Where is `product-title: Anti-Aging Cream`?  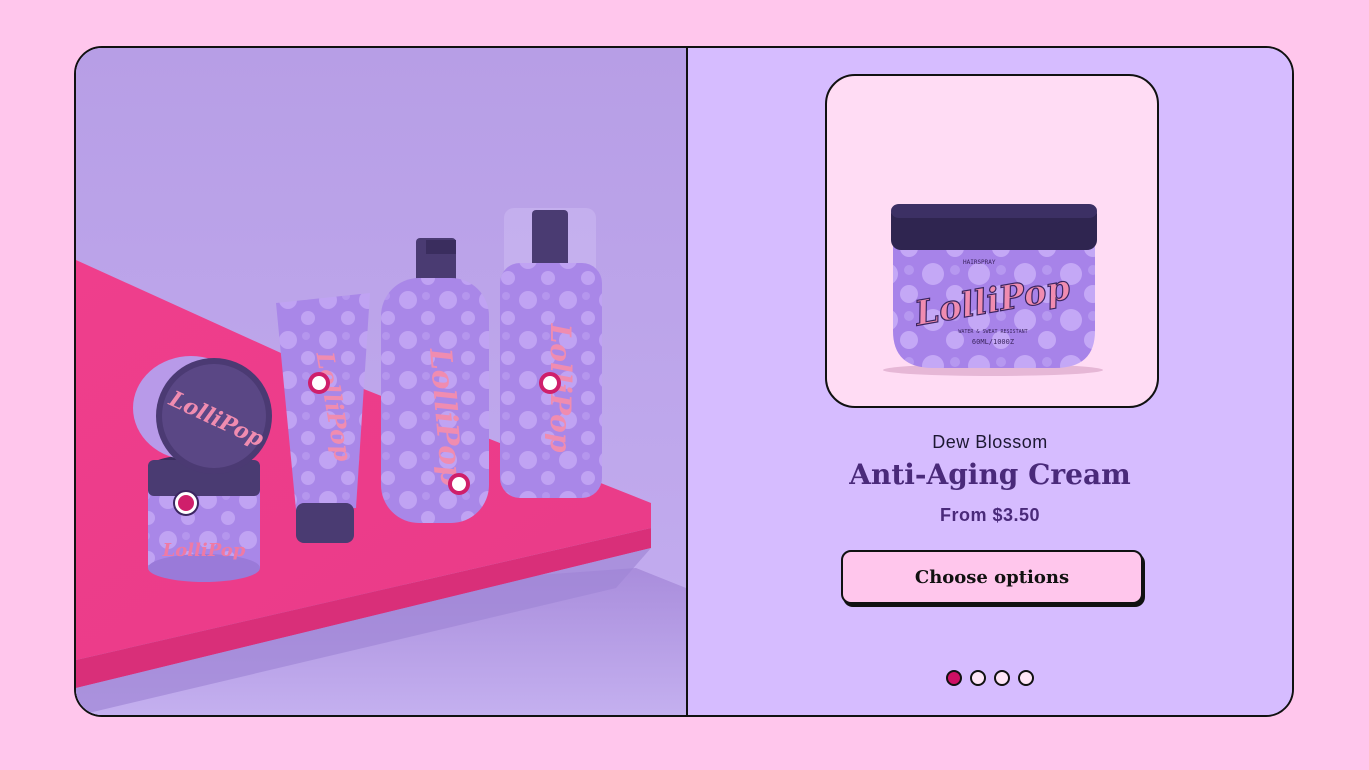
product-title: Anti-Aging Cream is located at coordinates (990, 474).